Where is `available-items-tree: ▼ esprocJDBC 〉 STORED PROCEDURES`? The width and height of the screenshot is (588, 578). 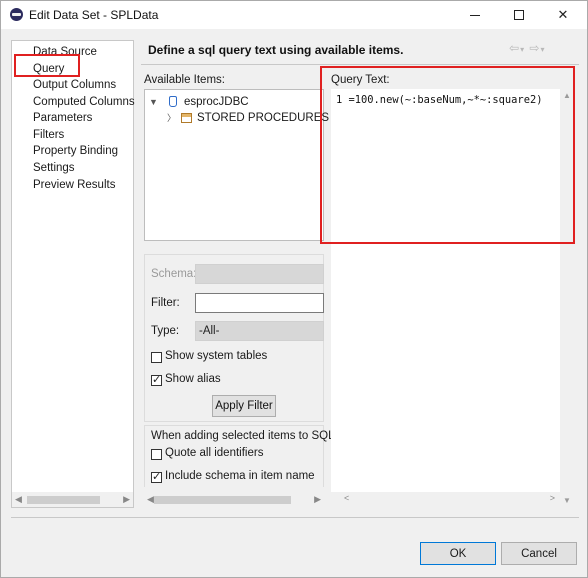 available-items-tree: ▼ esprocJDBC 〉 STORED PROCEDURES is located at coordinates (236, 165).